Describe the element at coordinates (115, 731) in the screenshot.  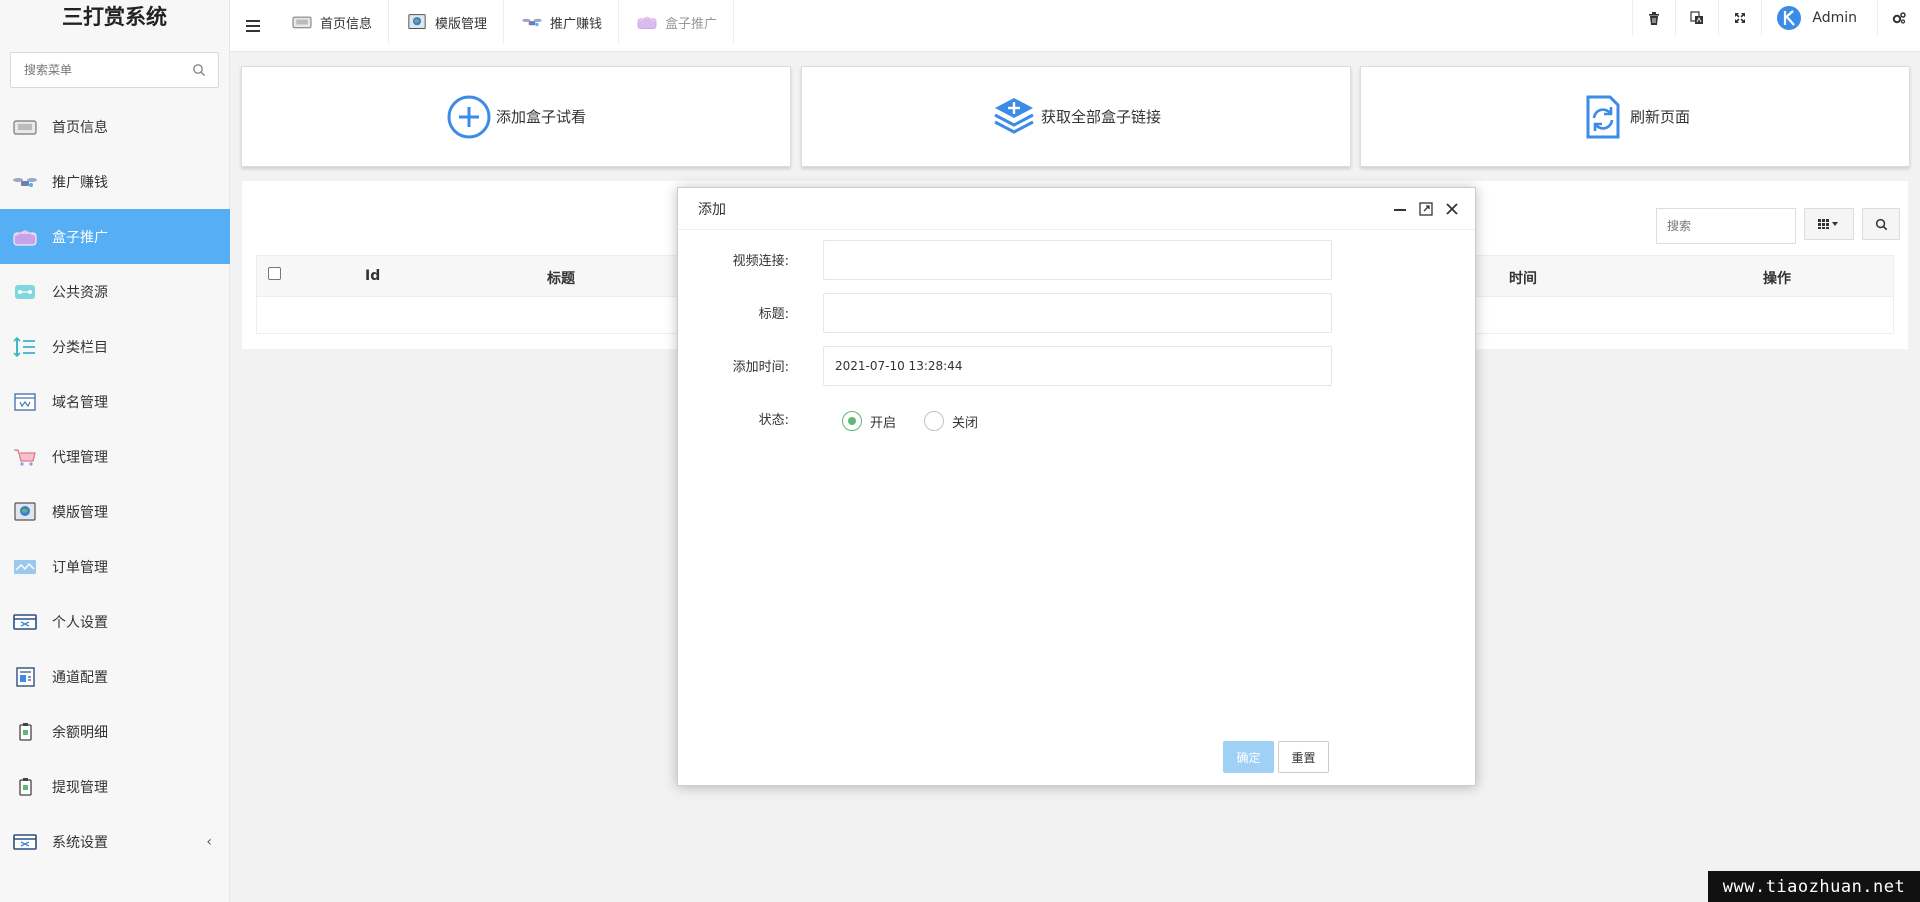
I see `sidebar-item-balance: 余额明细` at that location.